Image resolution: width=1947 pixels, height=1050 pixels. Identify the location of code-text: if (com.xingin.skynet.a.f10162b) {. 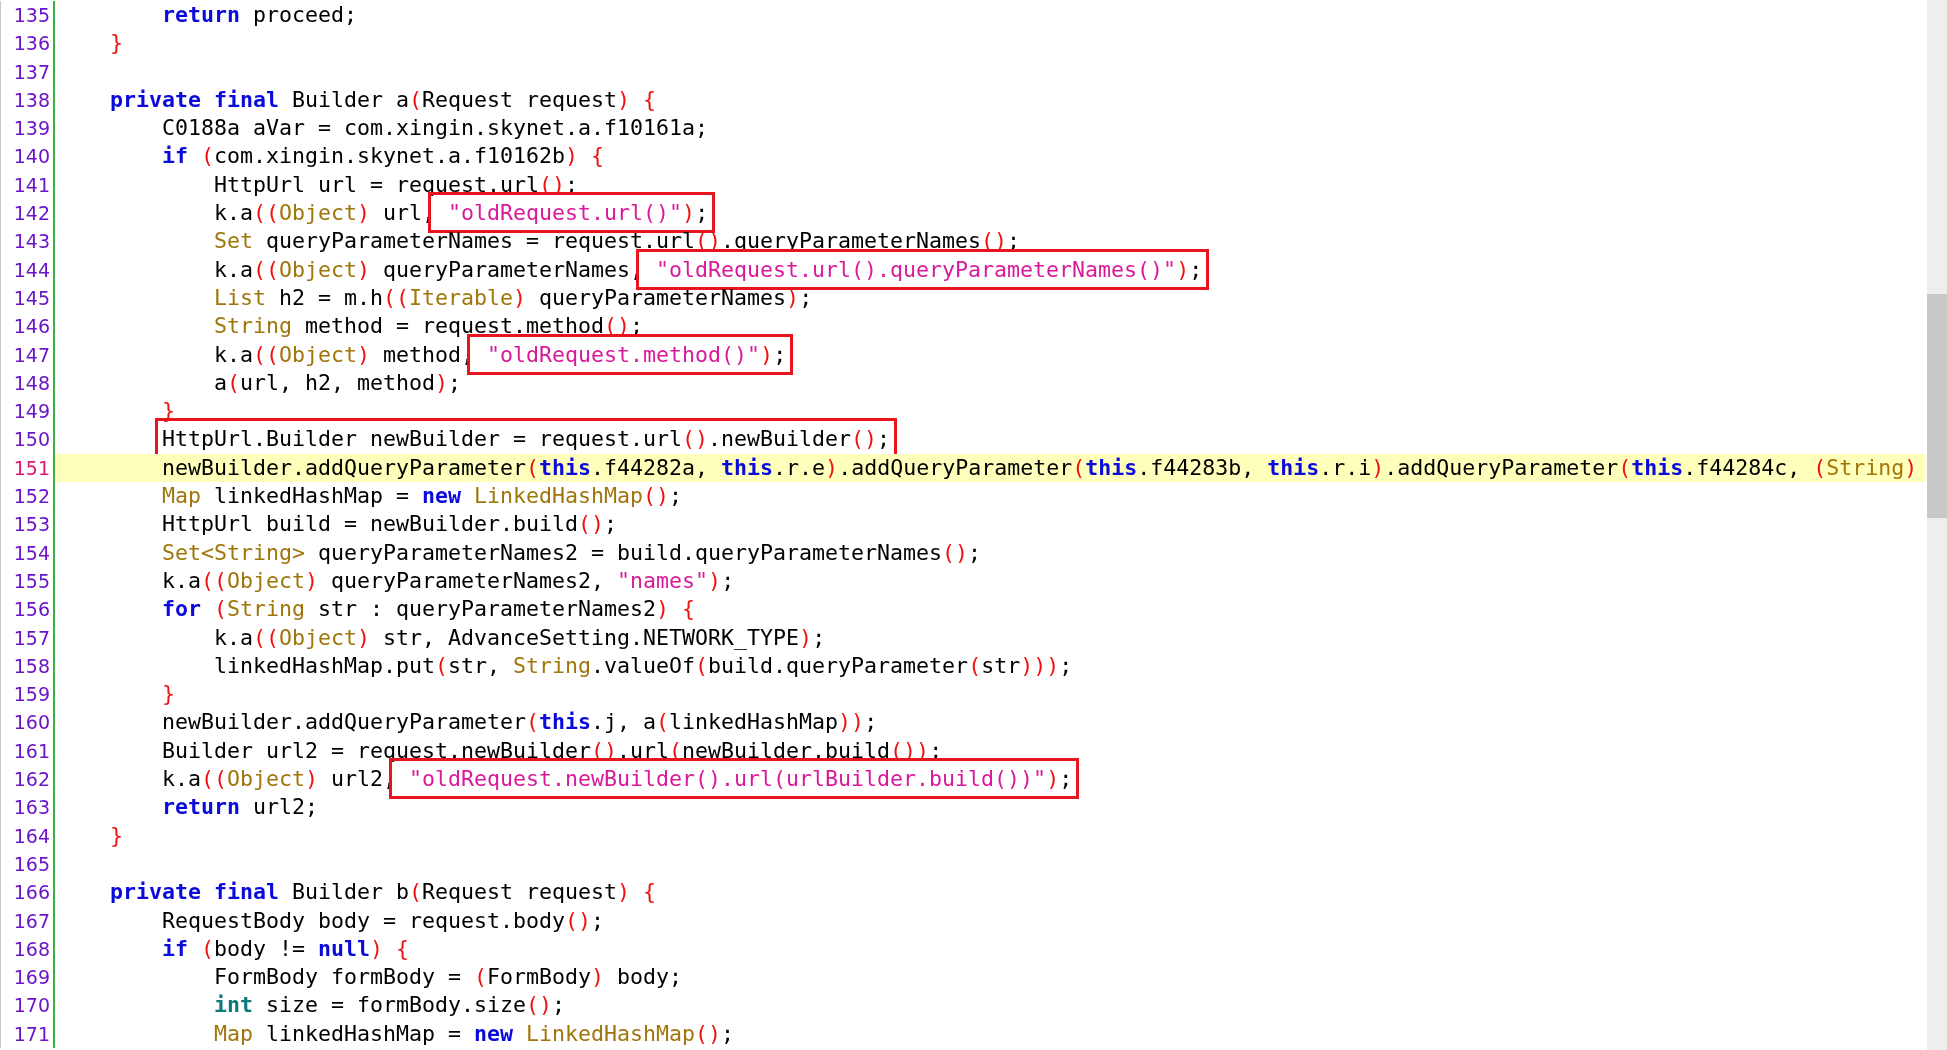
(383, 156).